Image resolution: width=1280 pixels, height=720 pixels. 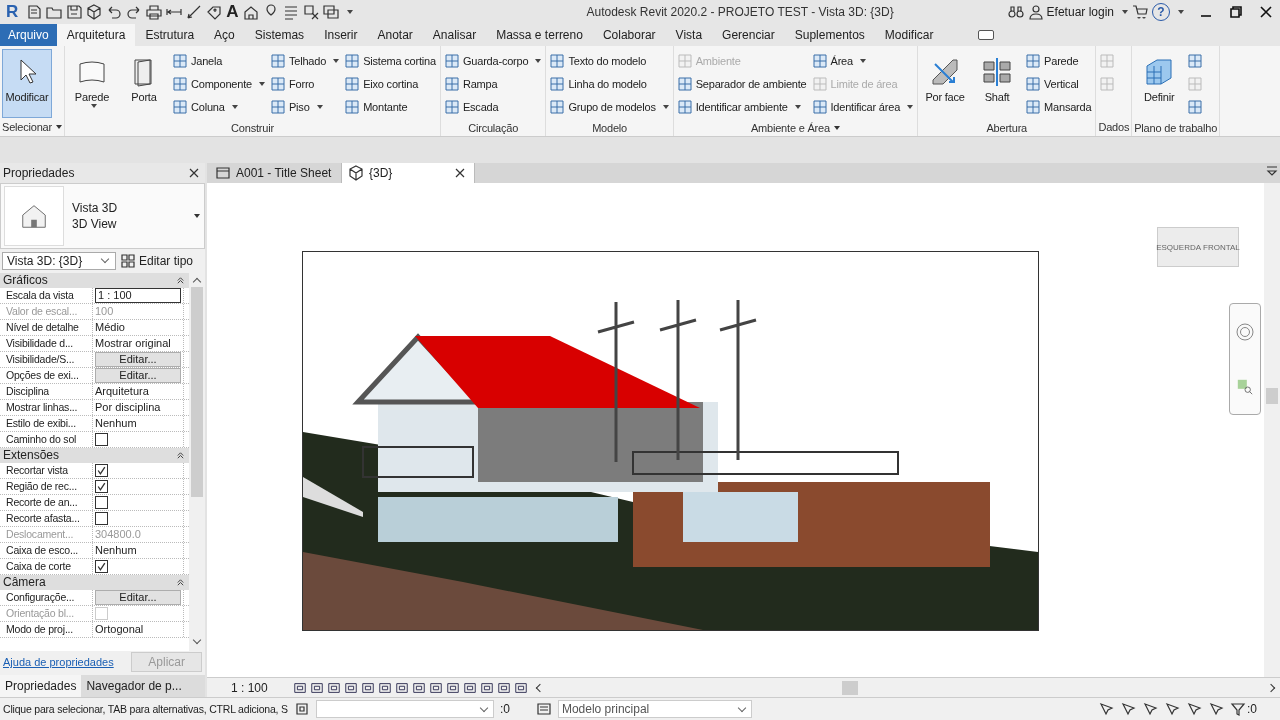 What do you see at coordinates (1140, 12) in the screenshot?
I see `cart-icon` at bounding box center [1140, 12].